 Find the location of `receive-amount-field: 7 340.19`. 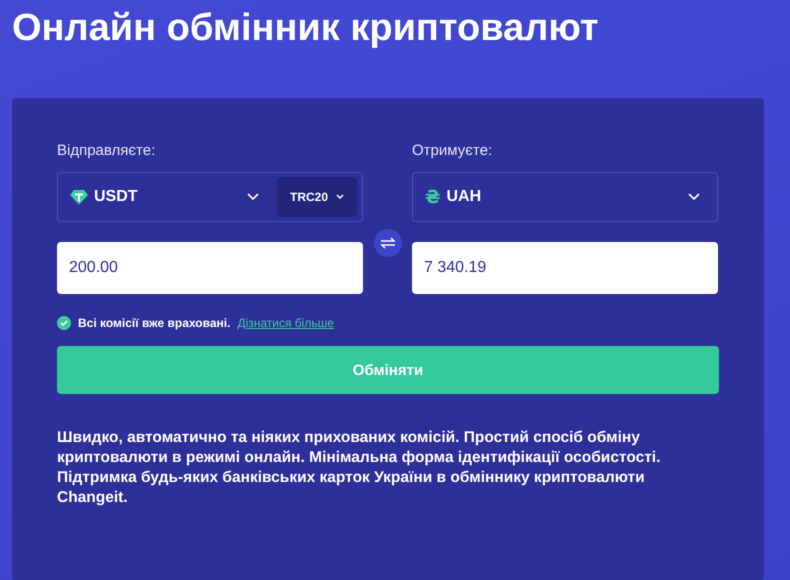

receive-amount-field: 7 340.19 is located at coordinates (565, 268).